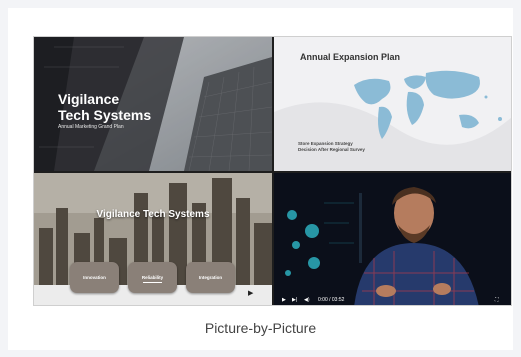 The image size is (521, 357). I want to click on play-icon: ▶, so click(284, 300).